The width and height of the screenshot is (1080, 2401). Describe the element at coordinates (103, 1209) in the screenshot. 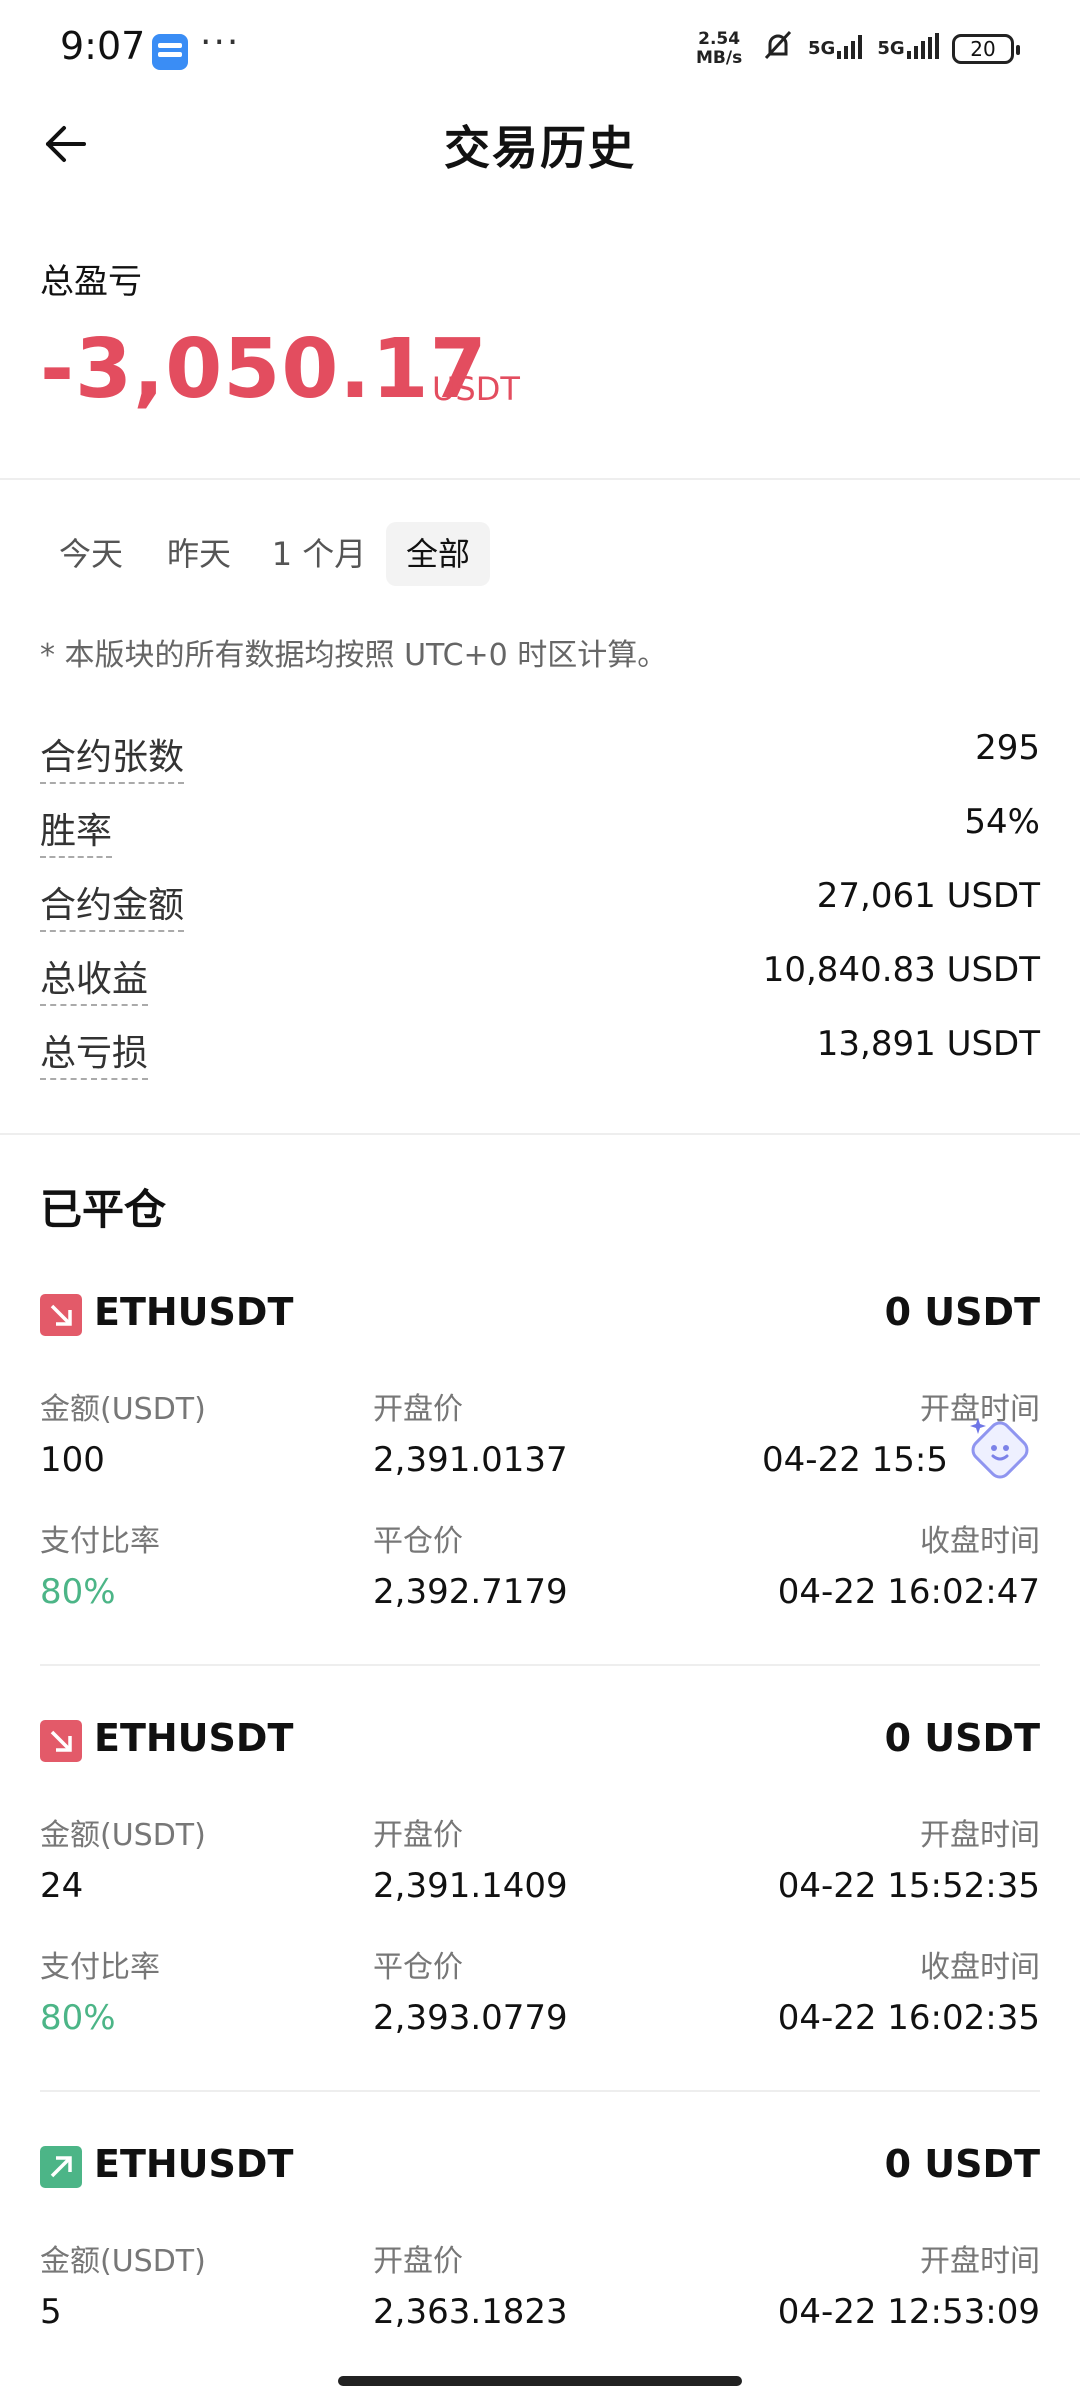

I see `closed-positions-title: 已平仓` at that location.